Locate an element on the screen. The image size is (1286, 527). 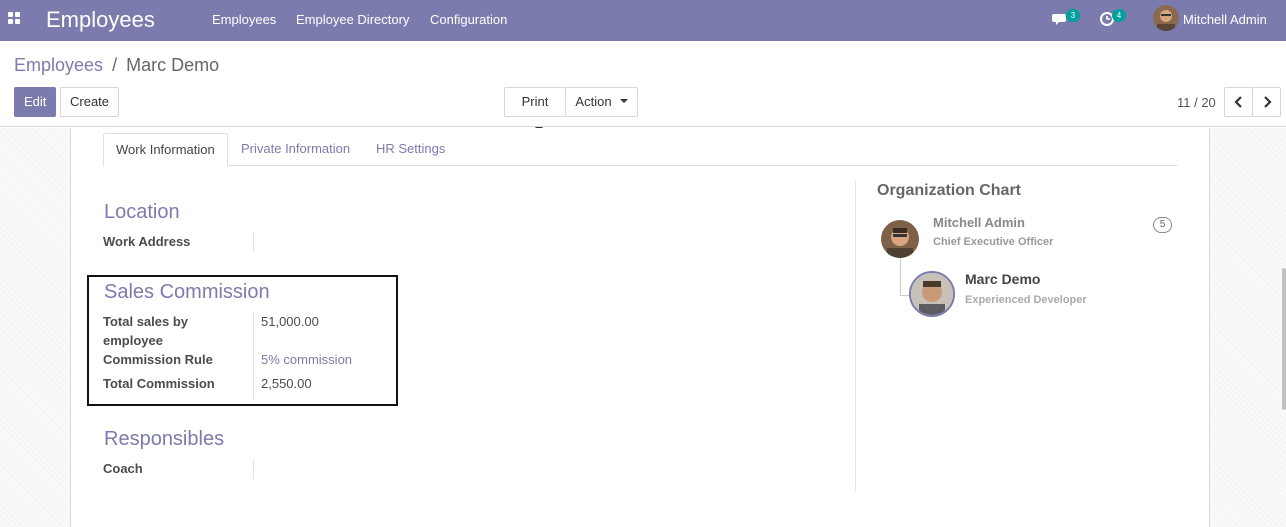
manager-job: Chief Executive Officer is located at coordinates (993, 242).